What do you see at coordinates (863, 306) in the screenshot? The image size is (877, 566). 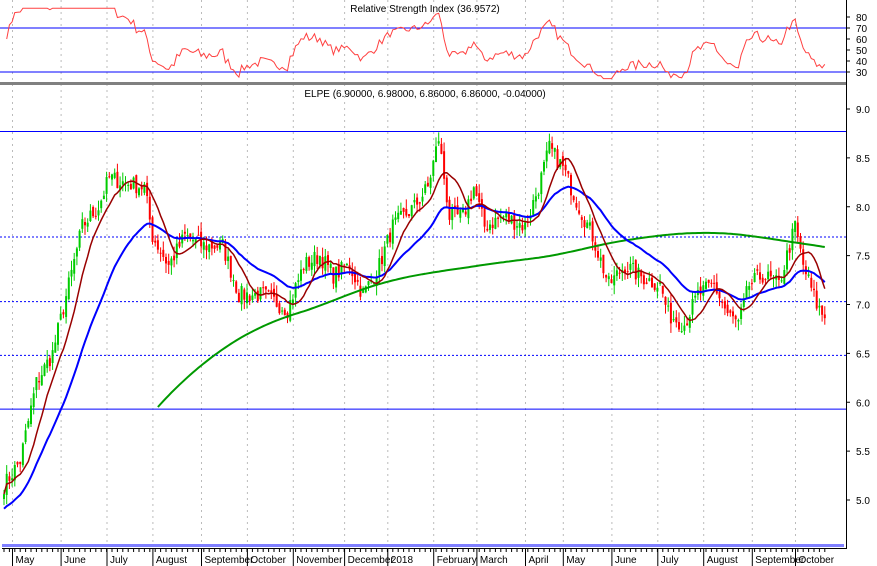 I see `price-tick-label: 7.0` at bounding box center [863, 306].